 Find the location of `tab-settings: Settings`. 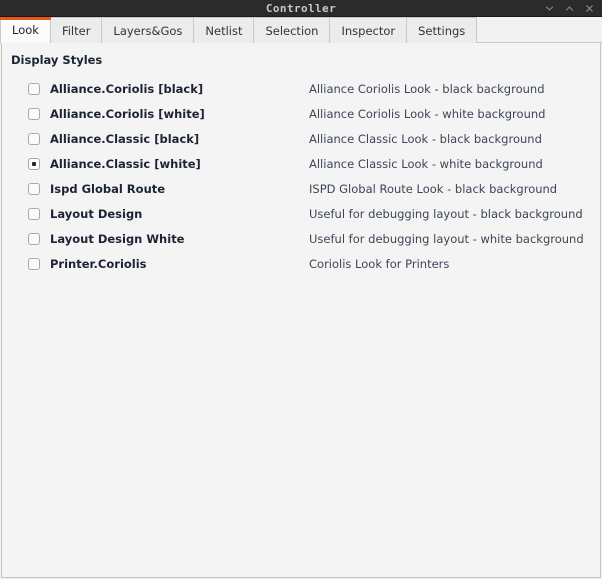

tab-settings: Settings is located at coordinates (442, 30).